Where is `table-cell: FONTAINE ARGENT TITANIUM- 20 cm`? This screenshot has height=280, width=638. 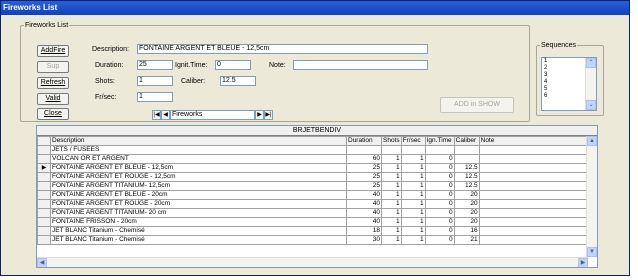
table-cell: FONTAINE ARGENT TITANIUM- 20 cm is located at coordinates (198, 213).